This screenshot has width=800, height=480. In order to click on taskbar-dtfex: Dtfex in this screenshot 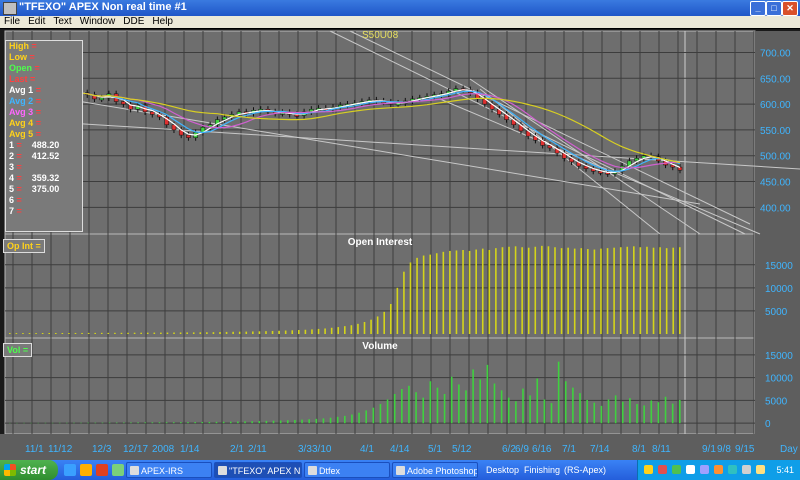, I will do `click(347, 470)`.